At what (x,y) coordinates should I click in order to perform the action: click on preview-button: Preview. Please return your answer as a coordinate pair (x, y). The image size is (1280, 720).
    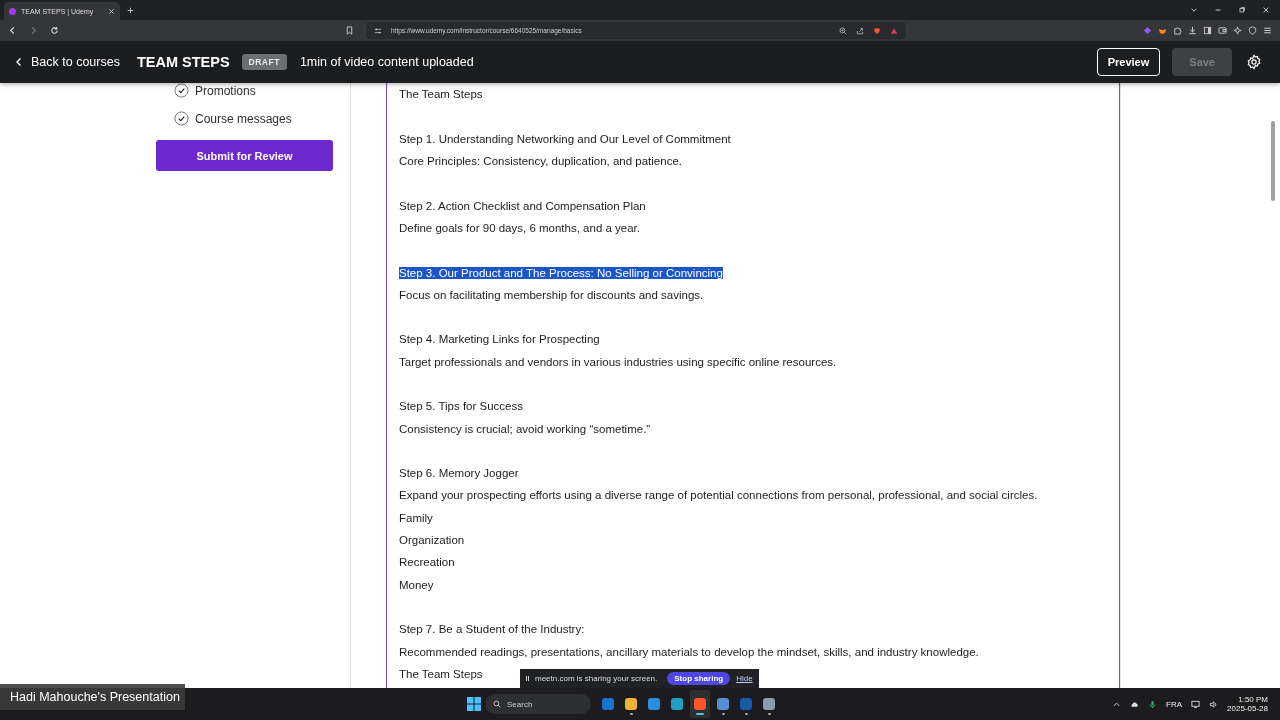
    Looking at the image, I should click on (1128, 62).